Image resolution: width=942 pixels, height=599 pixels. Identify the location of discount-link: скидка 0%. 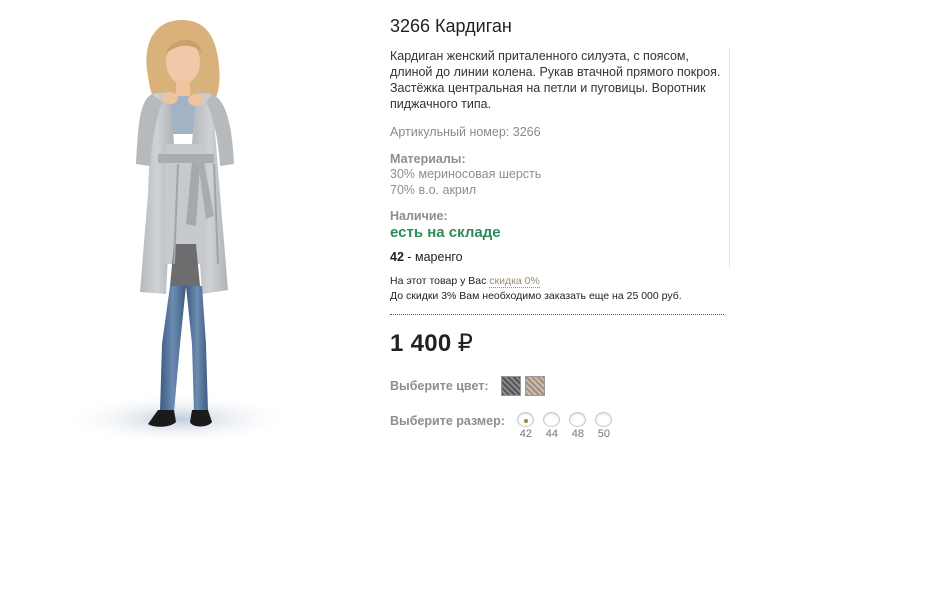
(514, 281).